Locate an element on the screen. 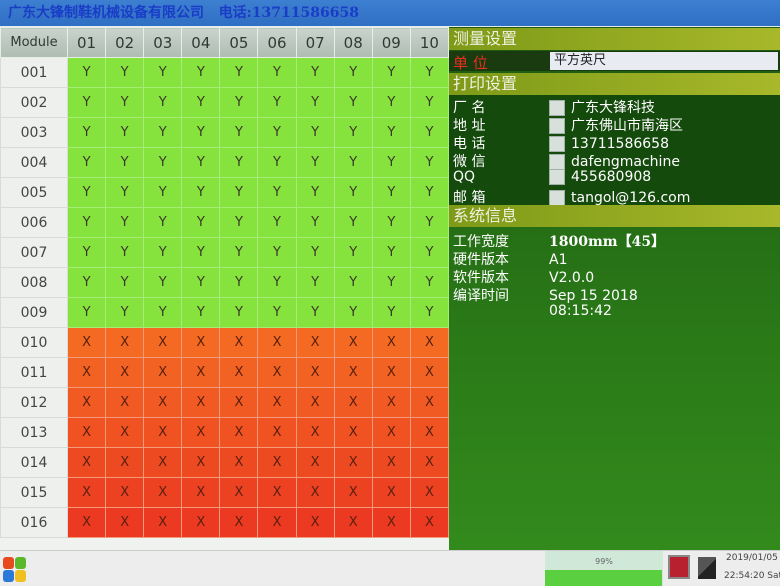 Image resolution: width=780 pixels, height=586 pixels. unit-select: 平方英尺 is located at coordinates (664, 61).